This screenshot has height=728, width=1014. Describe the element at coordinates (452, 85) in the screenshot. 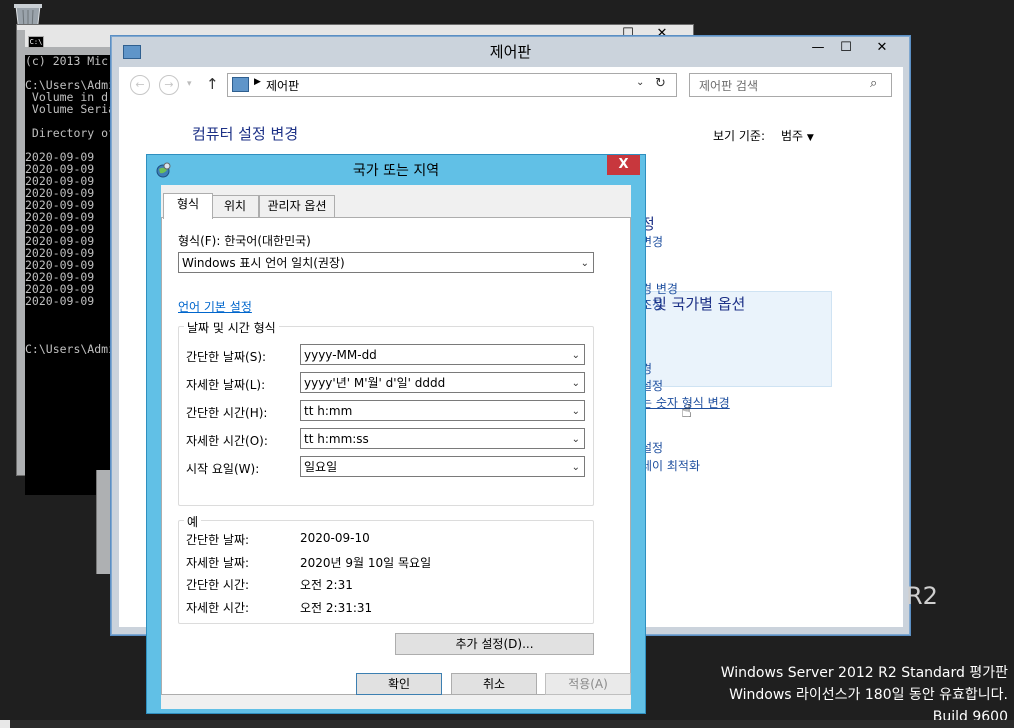

I see `address-bar: ▶ 제어판 ⌄ ↻` at that location.